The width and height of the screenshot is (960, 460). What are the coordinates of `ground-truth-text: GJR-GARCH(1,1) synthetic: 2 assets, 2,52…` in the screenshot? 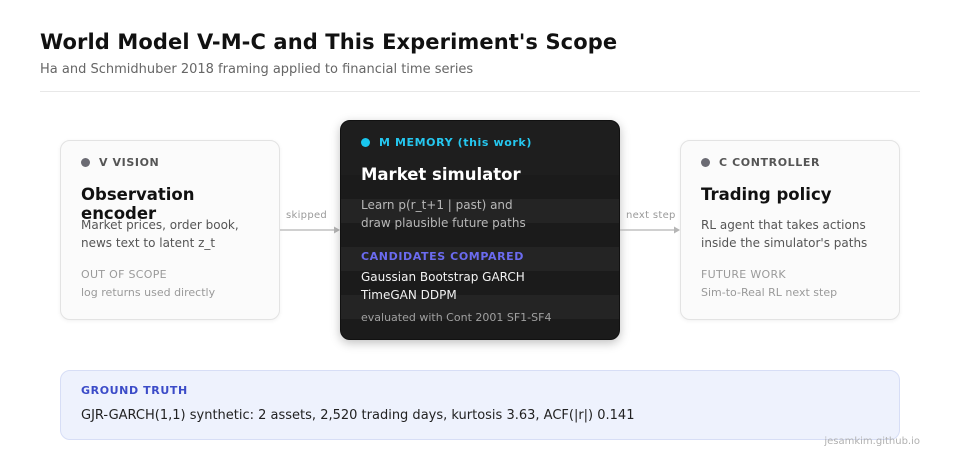 It's located at (358, 415).